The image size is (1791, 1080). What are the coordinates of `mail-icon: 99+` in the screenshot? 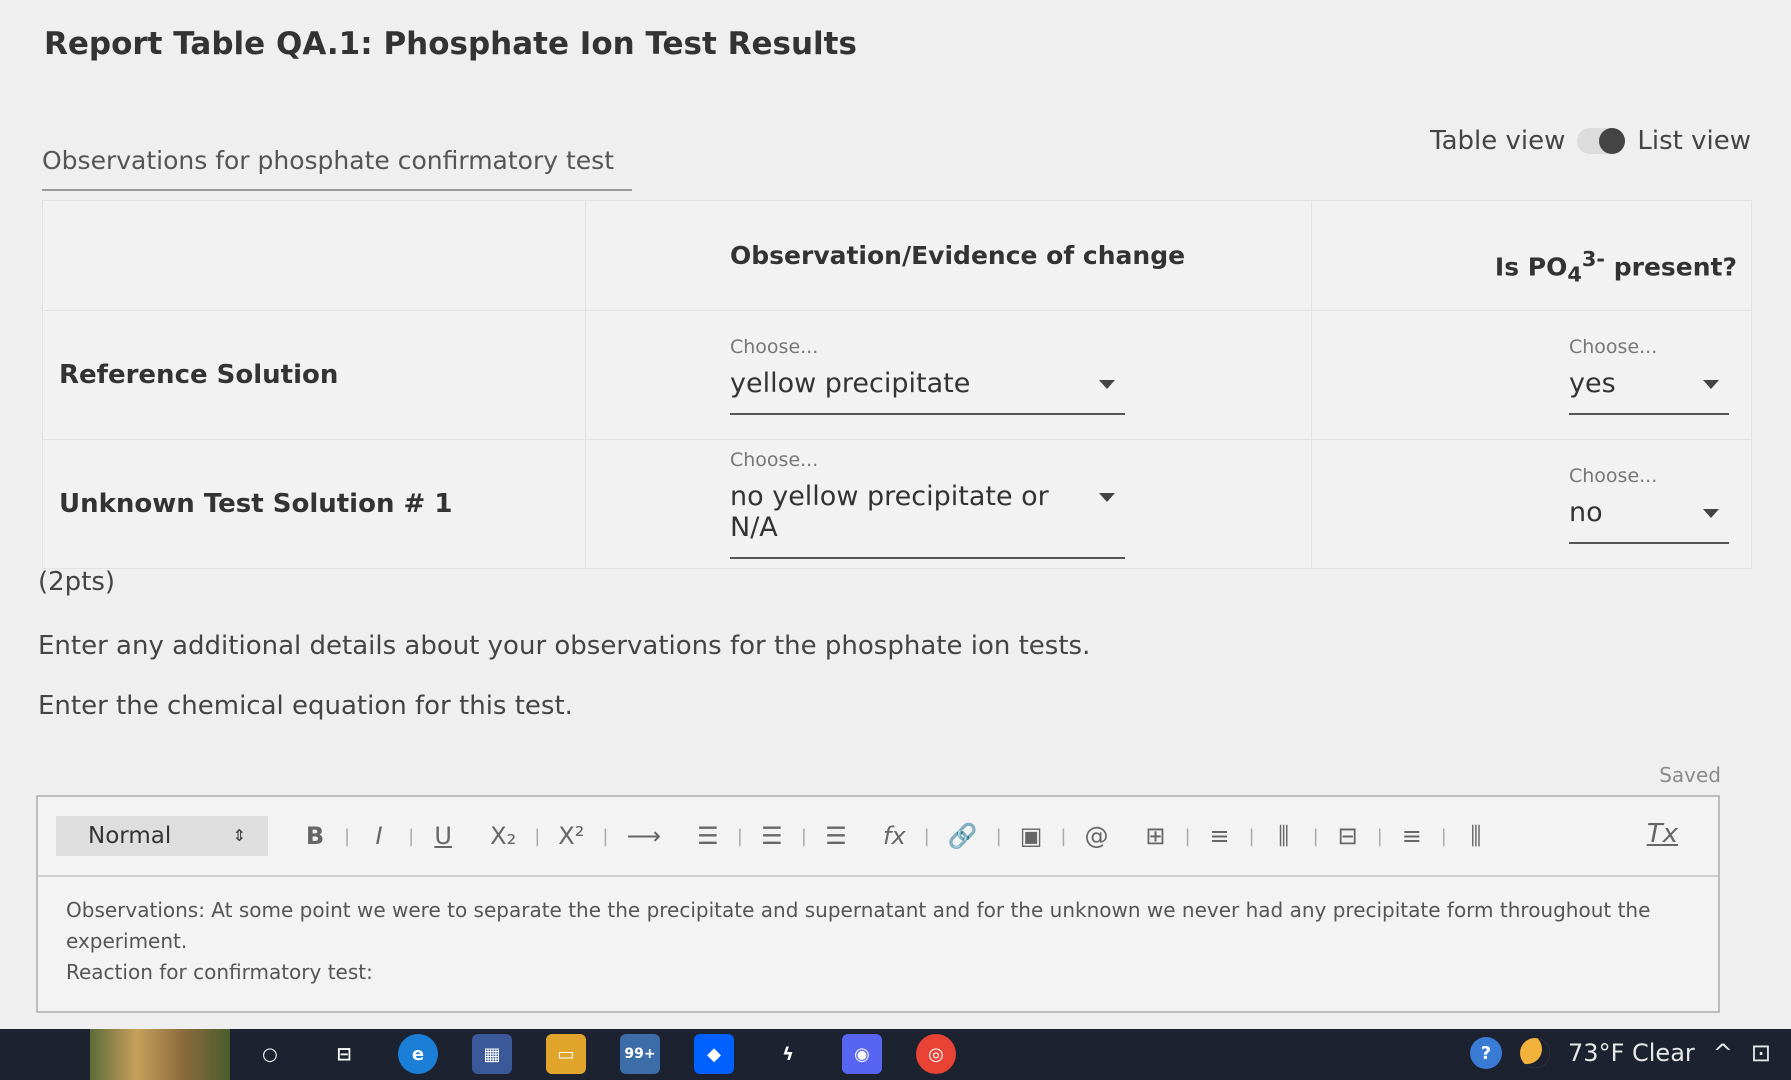 It's located at (640, 1054).